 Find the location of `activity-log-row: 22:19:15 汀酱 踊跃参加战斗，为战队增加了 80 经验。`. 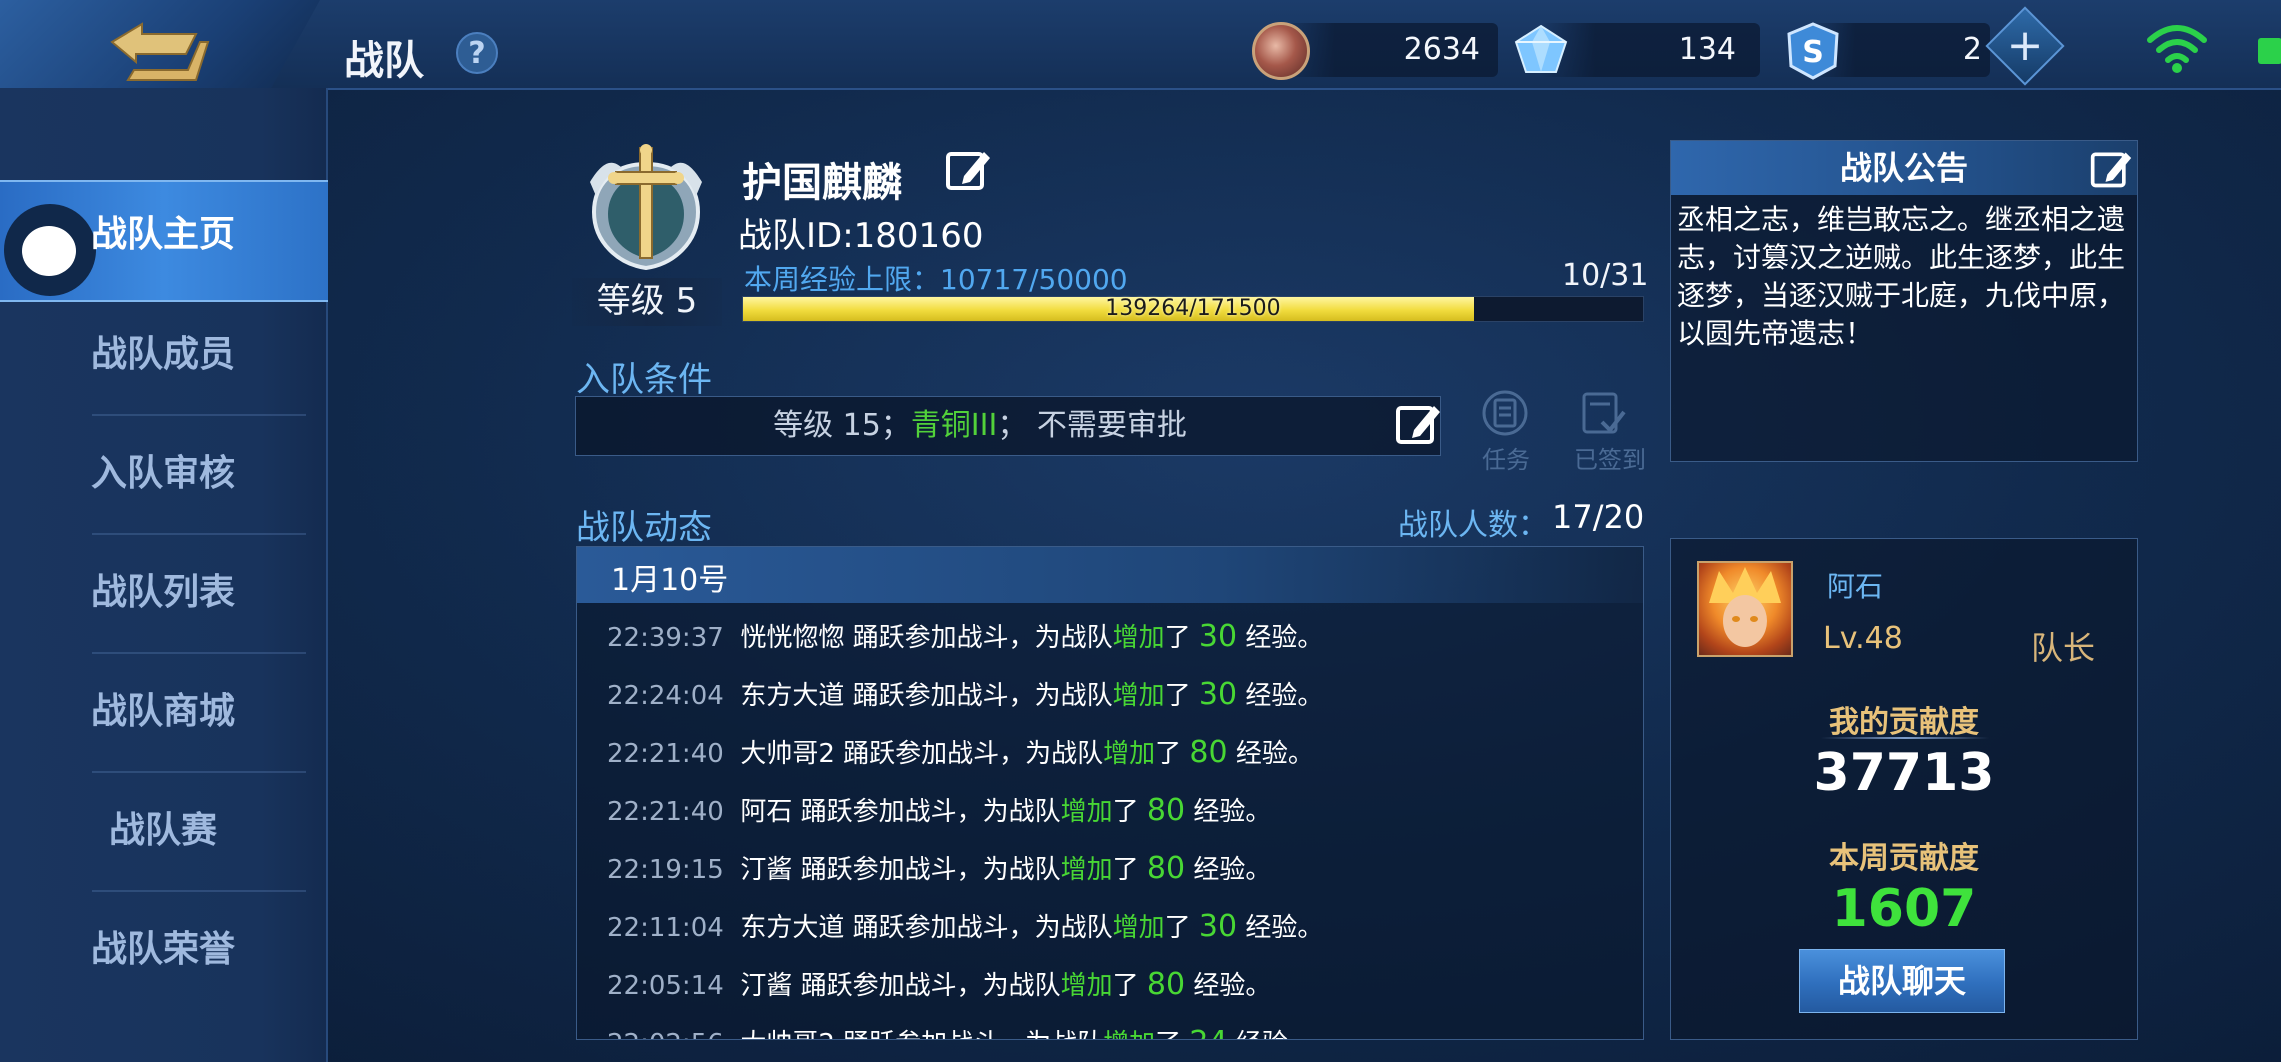

activity-log-row: 22:19:15 汀酱 踊跃参加战斗，为战队增加了 80 经验。 is located at coordinates (939, 878).